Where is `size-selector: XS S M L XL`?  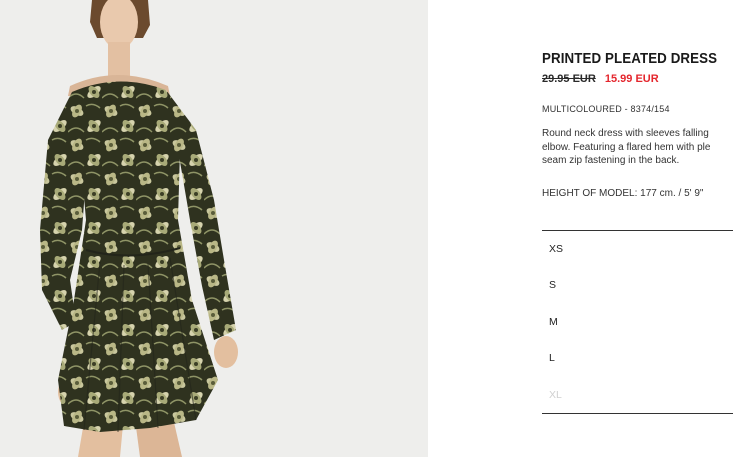
size-selector: XS S M L XL is located at coordinates (637, 322).